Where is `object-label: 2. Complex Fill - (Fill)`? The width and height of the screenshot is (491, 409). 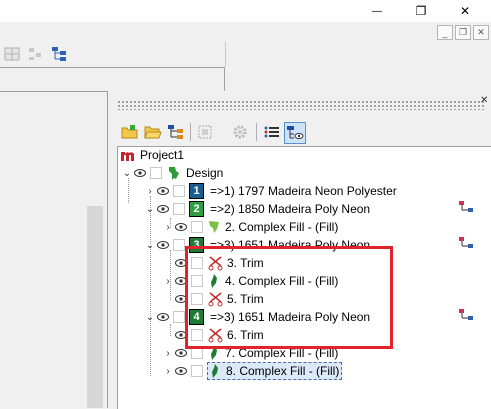 object-label: 2. Complex Fill - (Fill) is located at coordinates (282, 227).